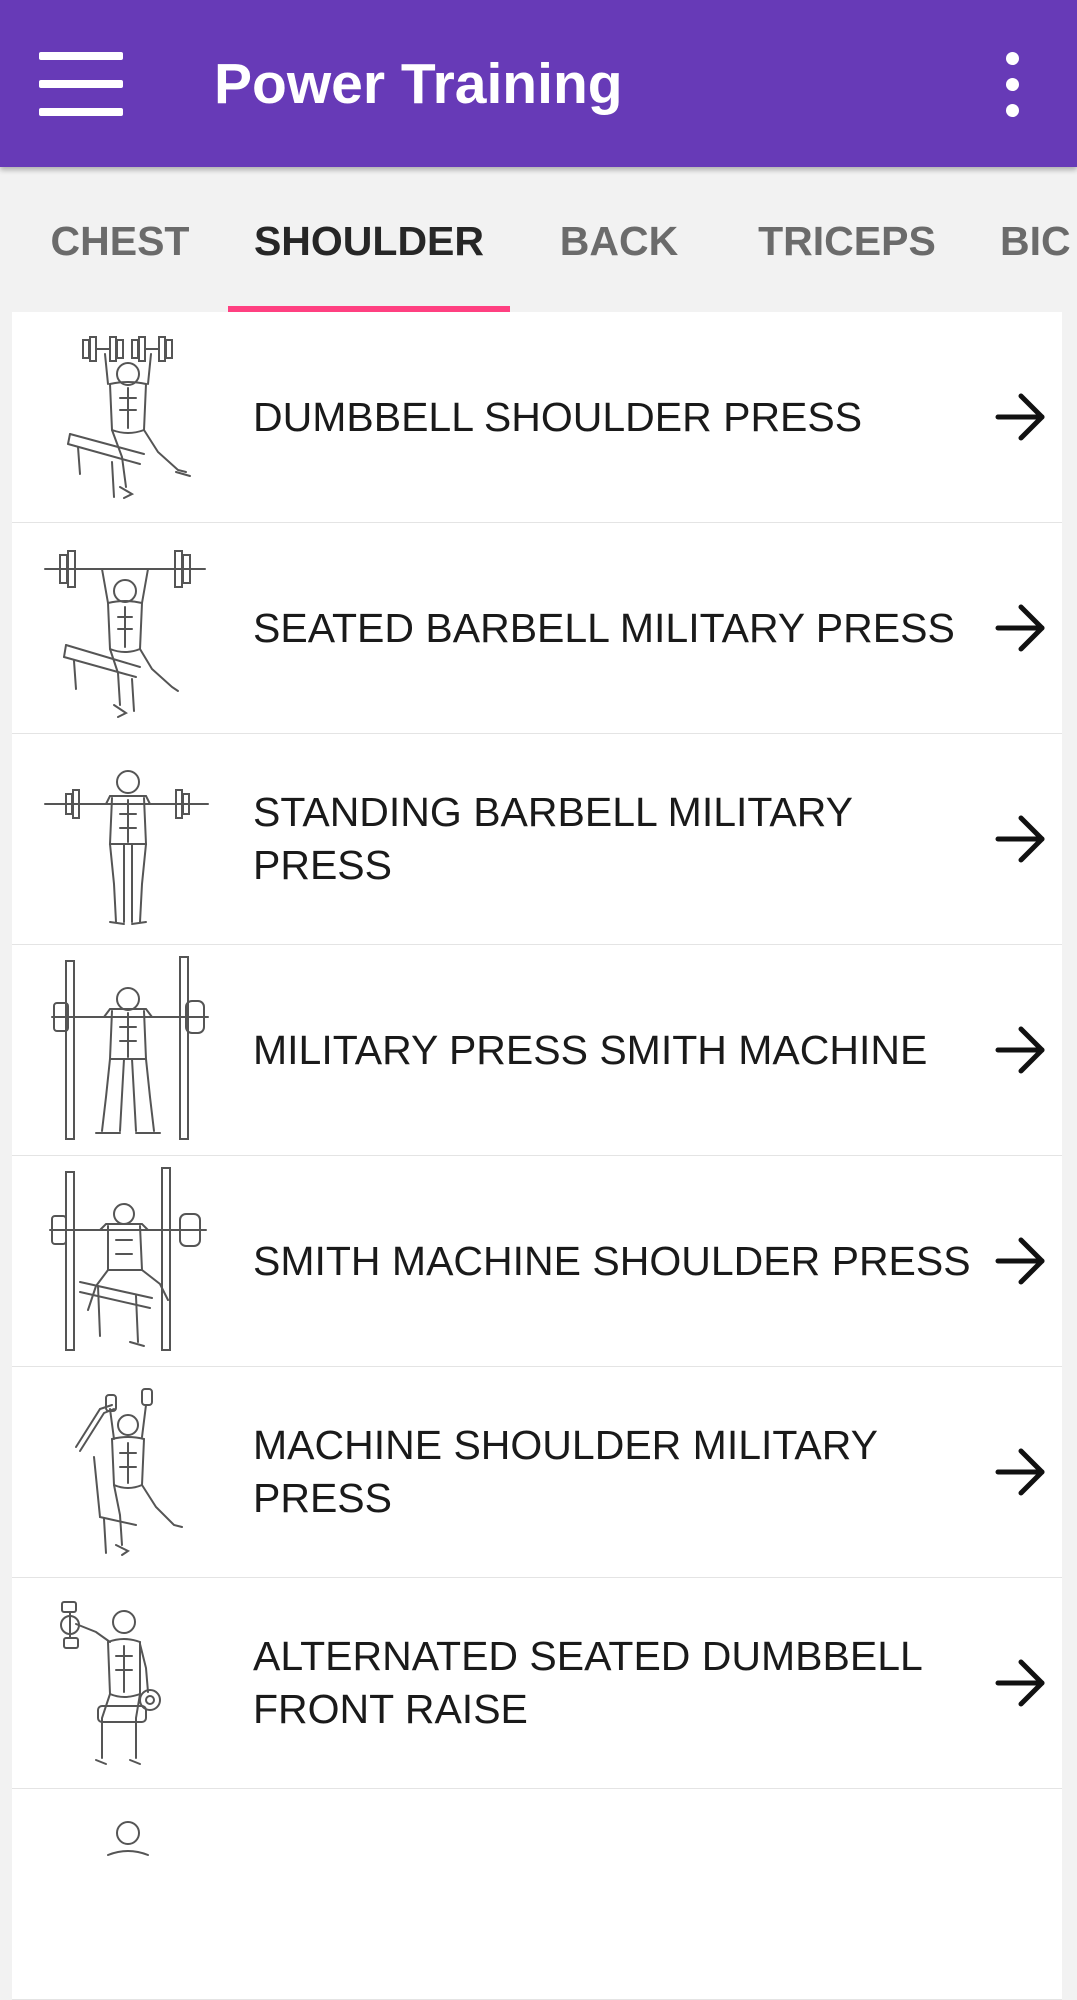  I want to click on standing-barbell-press-figure, so click(126, 847).